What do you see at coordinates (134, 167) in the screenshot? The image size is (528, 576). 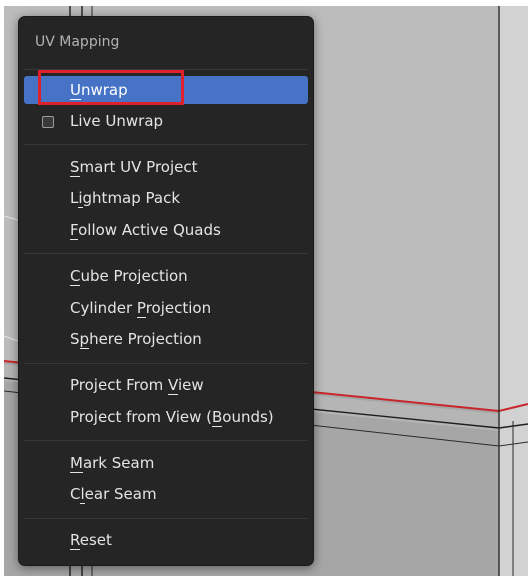 I see `menu-item-label: Smart UV Project` at bounding box center [134, 167].